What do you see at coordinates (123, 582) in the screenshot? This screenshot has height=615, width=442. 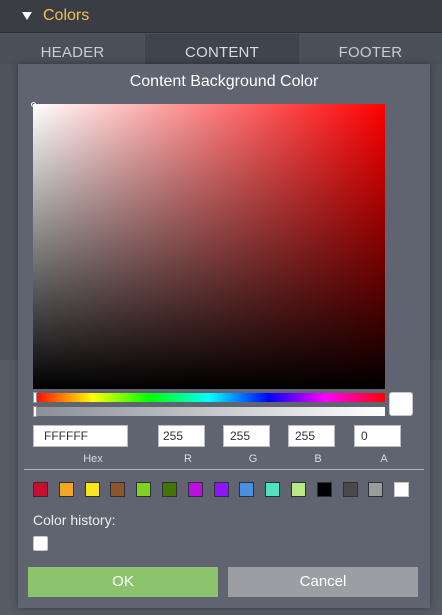 I see `ok-button: OK` at bounding box center [123, 582].